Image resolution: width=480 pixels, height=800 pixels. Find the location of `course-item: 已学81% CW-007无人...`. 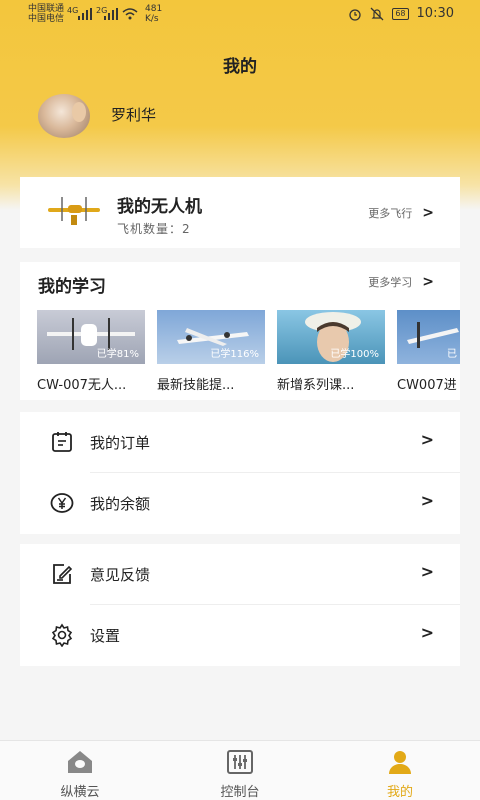

course-item: 已学81% CW-007无人... is located at coordinates (91, 351).